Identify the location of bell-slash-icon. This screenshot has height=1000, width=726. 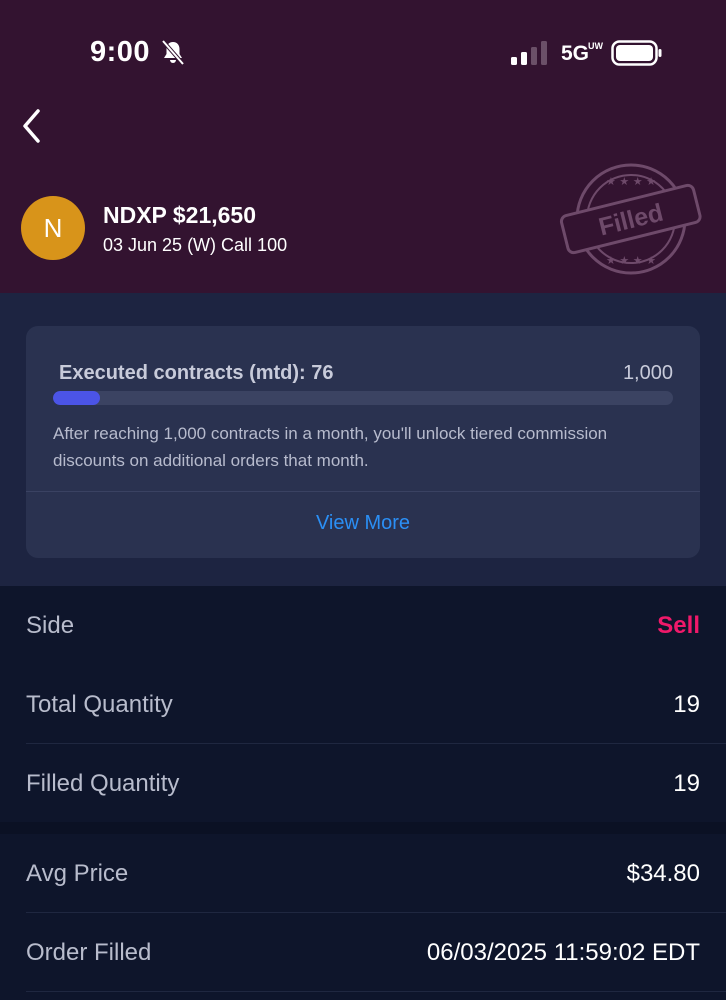
(173, 52).